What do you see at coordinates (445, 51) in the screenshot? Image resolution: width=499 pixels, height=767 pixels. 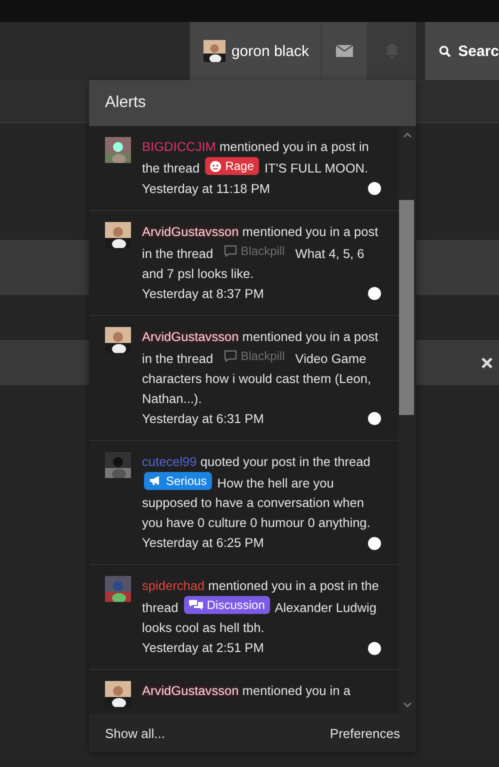 I see `search-icon` at bounding box center [445, 51].